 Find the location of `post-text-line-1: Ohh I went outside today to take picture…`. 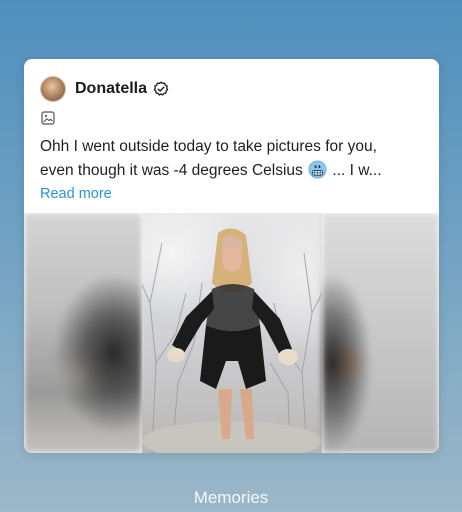

post-text-line-1: Ohh I went outside today to take picture… is located at coordinates (208, 146).